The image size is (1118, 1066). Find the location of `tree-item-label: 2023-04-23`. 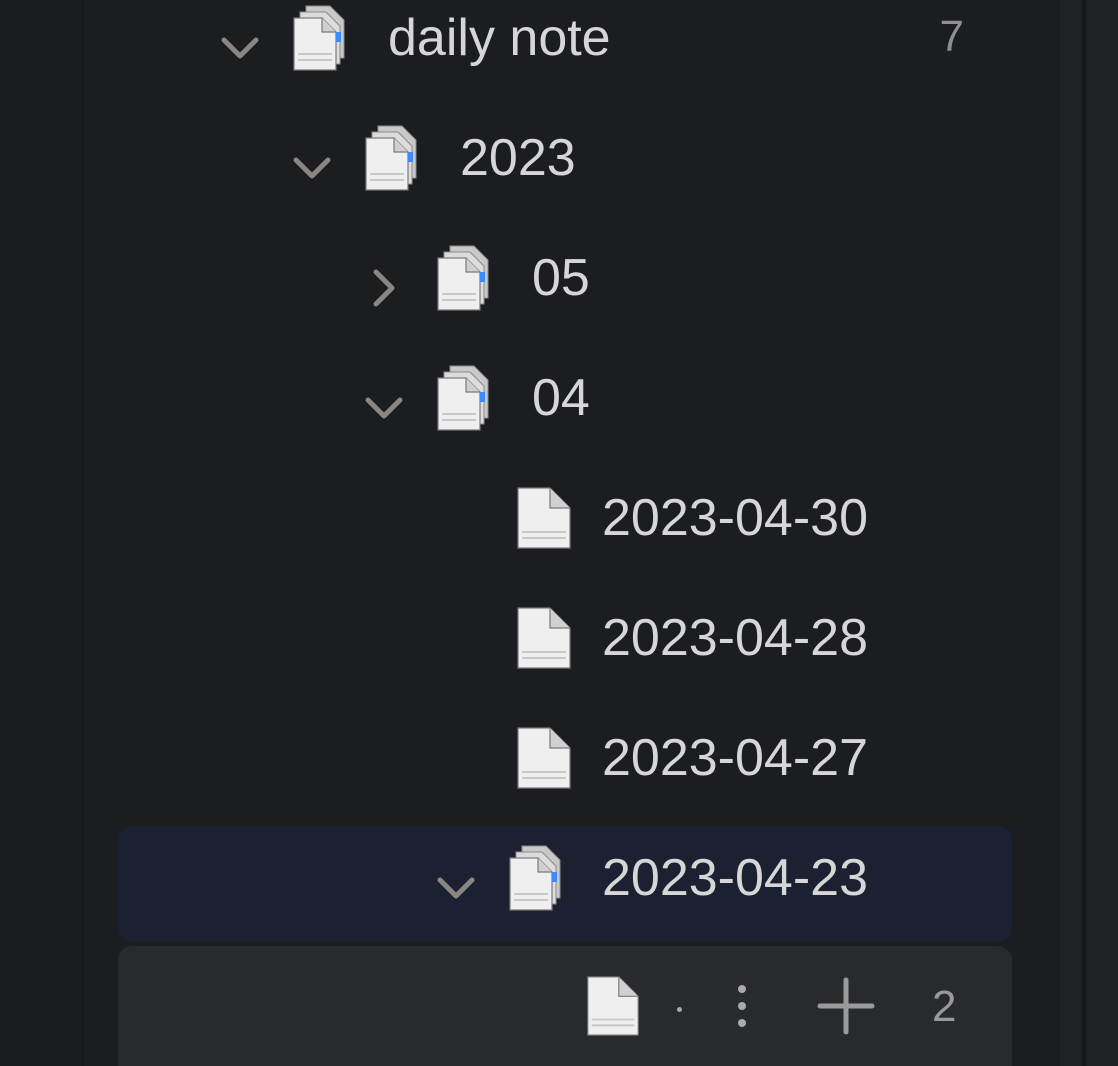

tree-item-label: 2023-04-23 is located at coordinates (735, 878).